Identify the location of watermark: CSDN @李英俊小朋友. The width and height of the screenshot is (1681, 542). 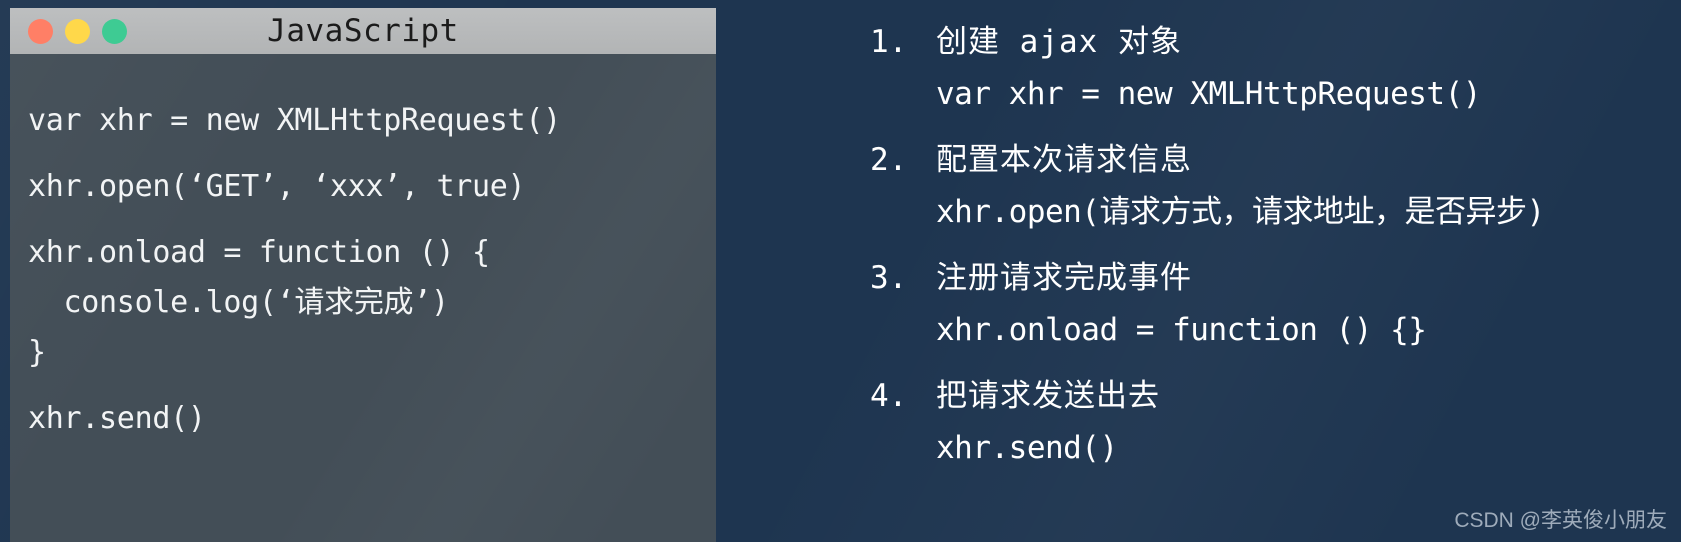
(1560, 520).